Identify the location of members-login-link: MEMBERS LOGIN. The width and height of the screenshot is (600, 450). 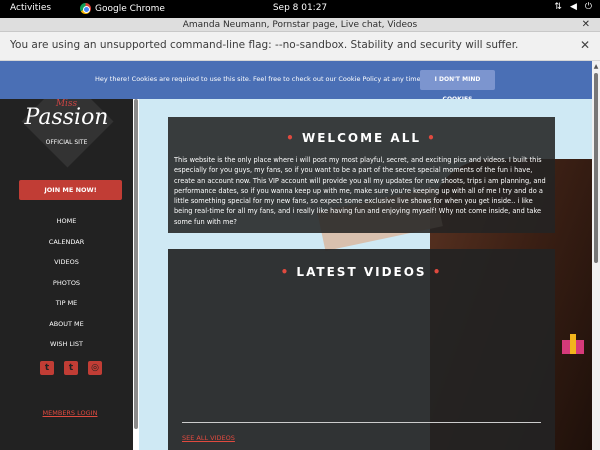
(70, 413).